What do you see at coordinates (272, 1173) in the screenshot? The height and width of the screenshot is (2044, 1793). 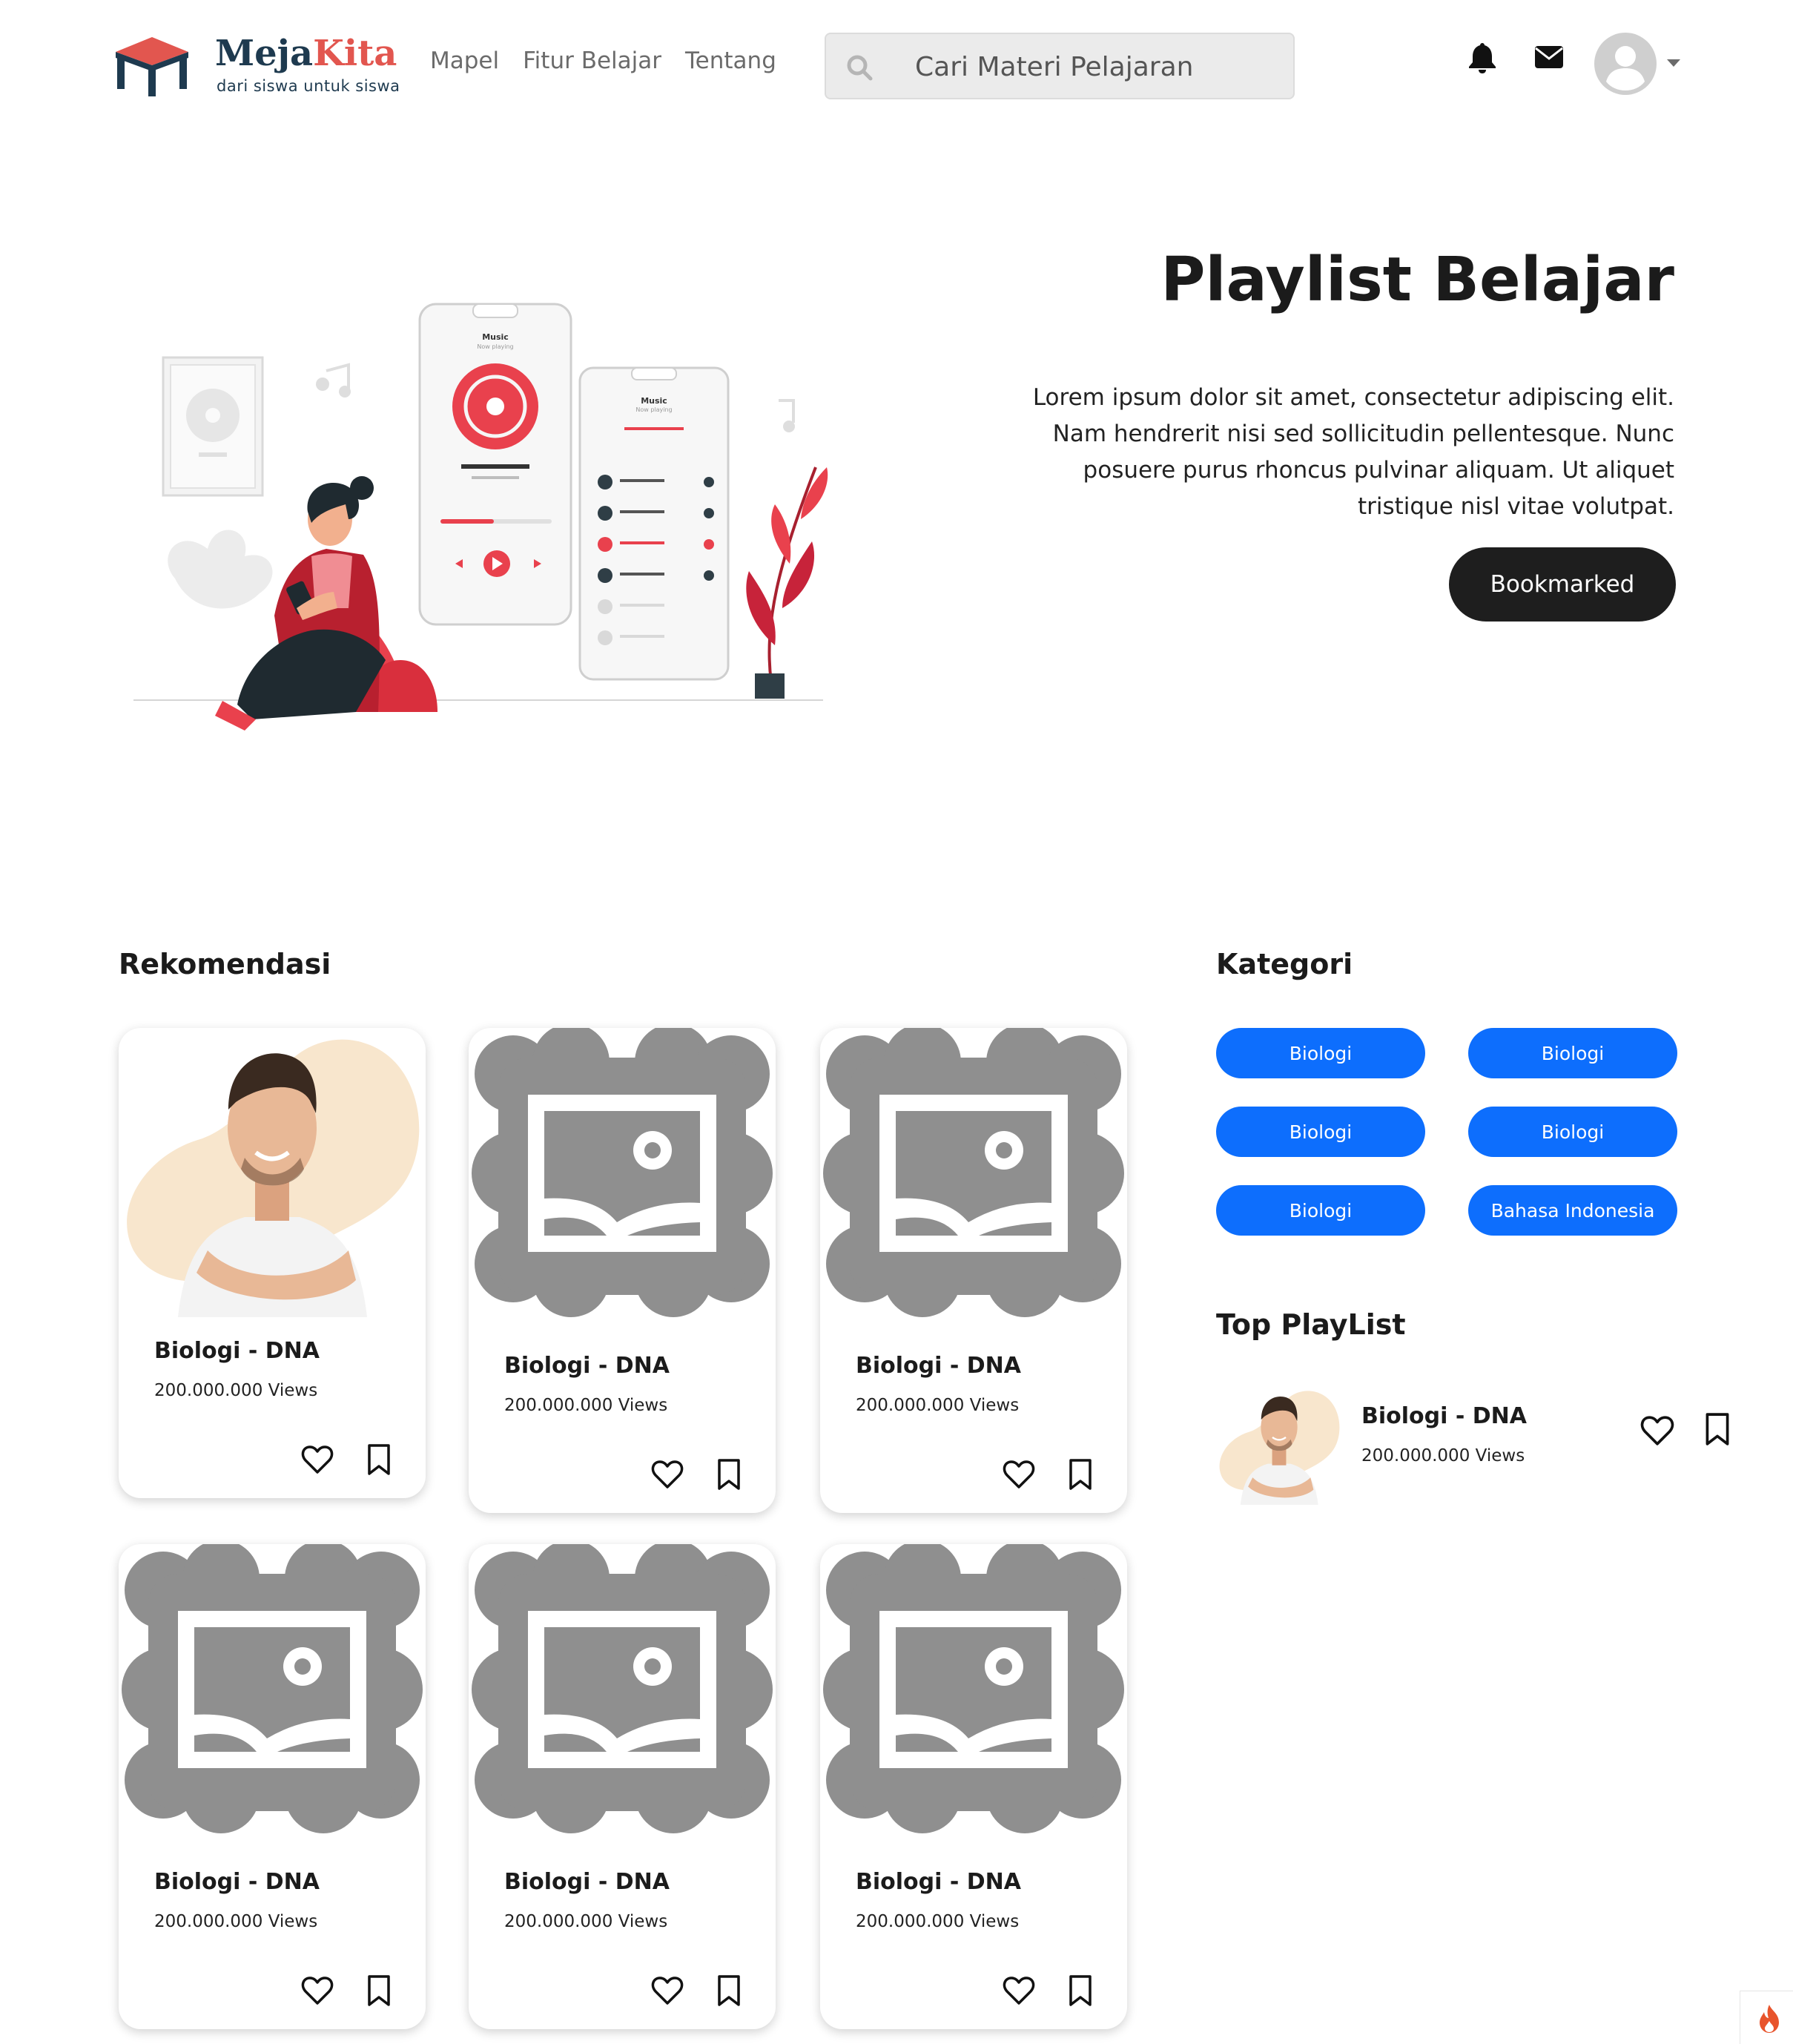 I see `person-photo` at bounding box center [272, 1173].